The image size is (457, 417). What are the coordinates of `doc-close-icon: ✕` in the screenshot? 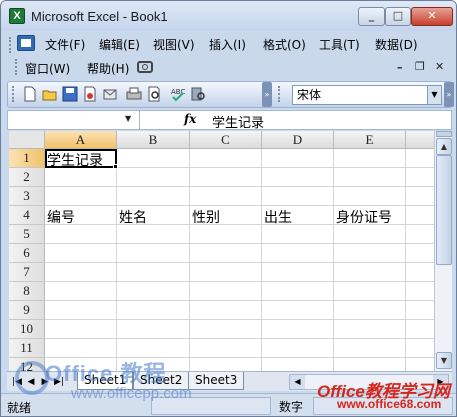 It's located at (439, 66).